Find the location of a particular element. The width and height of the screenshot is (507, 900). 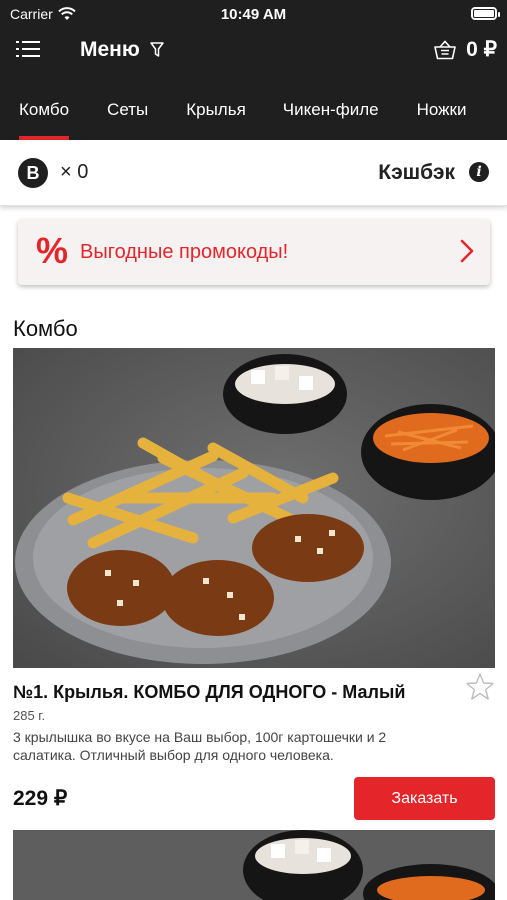

basket-icon is located at coordinates (445, 49).